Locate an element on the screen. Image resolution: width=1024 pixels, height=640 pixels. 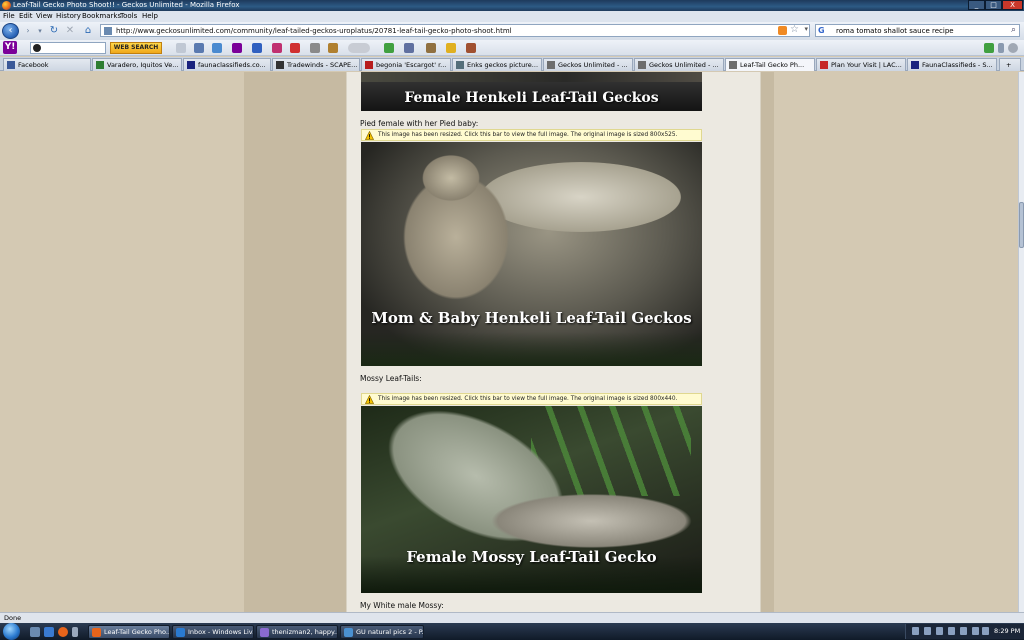
quick-launch-more-icon is located at coordinates (75, 632).